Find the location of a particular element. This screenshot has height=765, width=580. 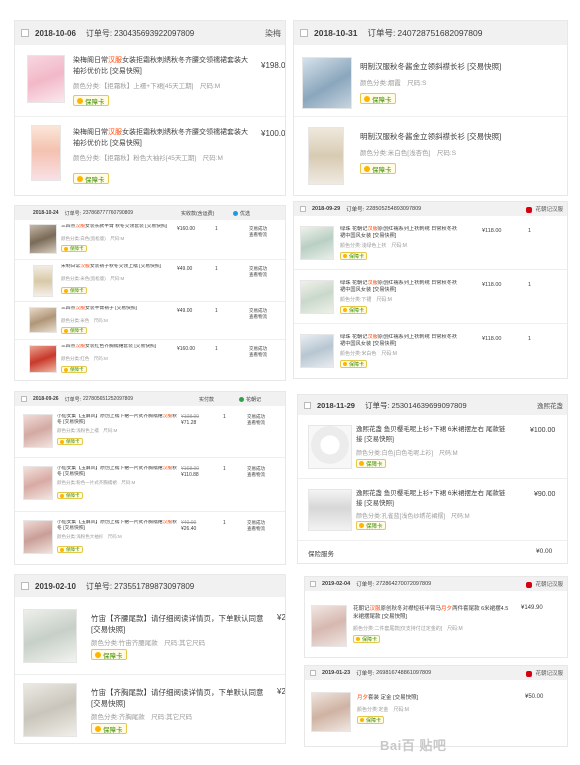

product-title: 竹宙【齐腰尾款】请仔细阅读详情页，下单默认同意 [交易快照] is located at coordinates (180, 624).